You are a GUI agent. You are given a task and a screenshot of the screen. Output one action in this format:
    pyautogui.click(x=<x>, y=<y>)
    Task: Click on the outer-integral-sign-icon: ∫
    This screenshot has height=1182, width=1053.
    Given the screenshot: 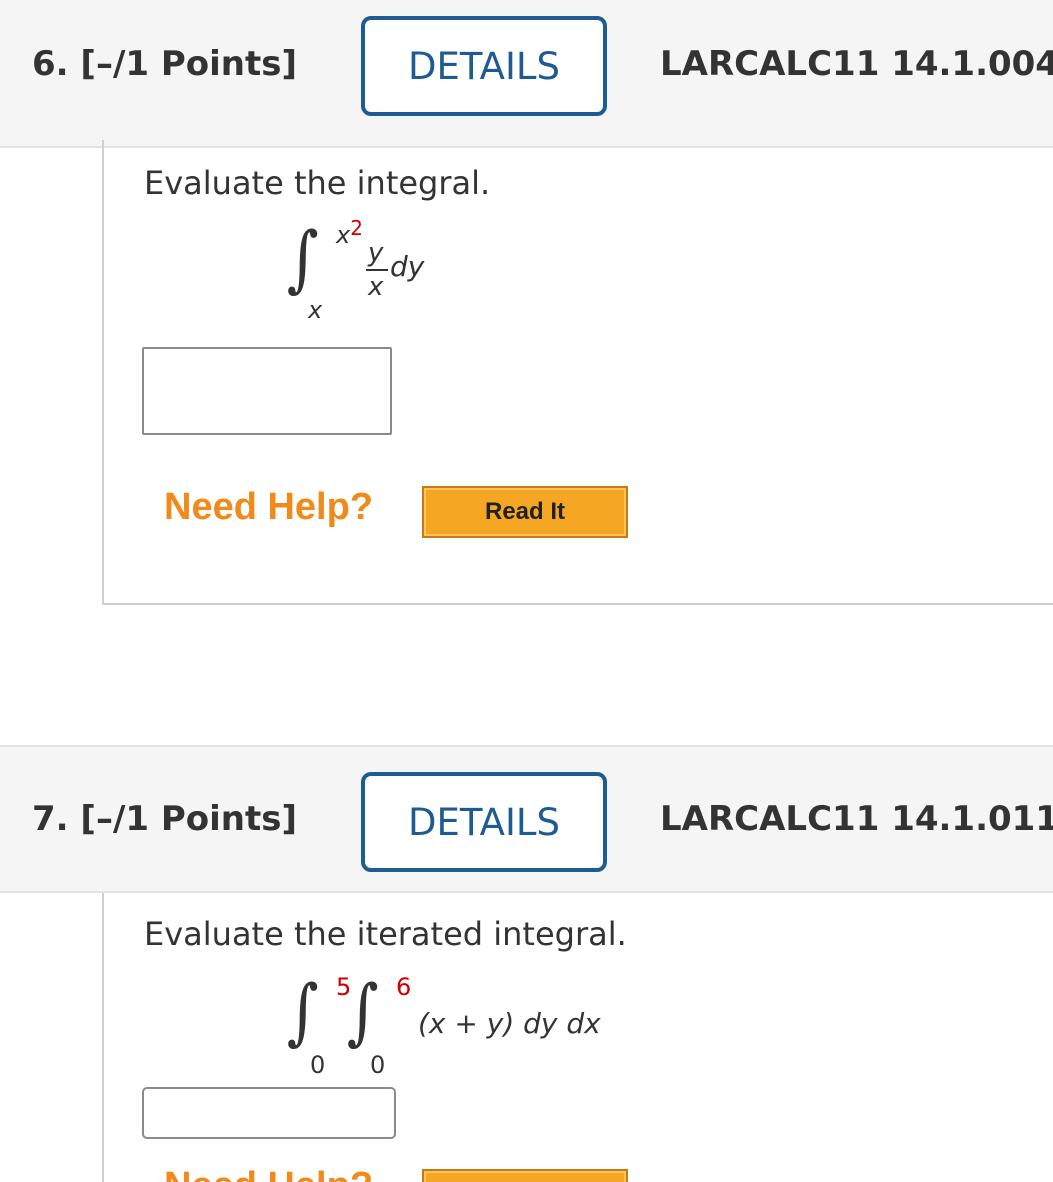 What is the action you would take?
    pyautogui.click(x=302, y=1011)
    